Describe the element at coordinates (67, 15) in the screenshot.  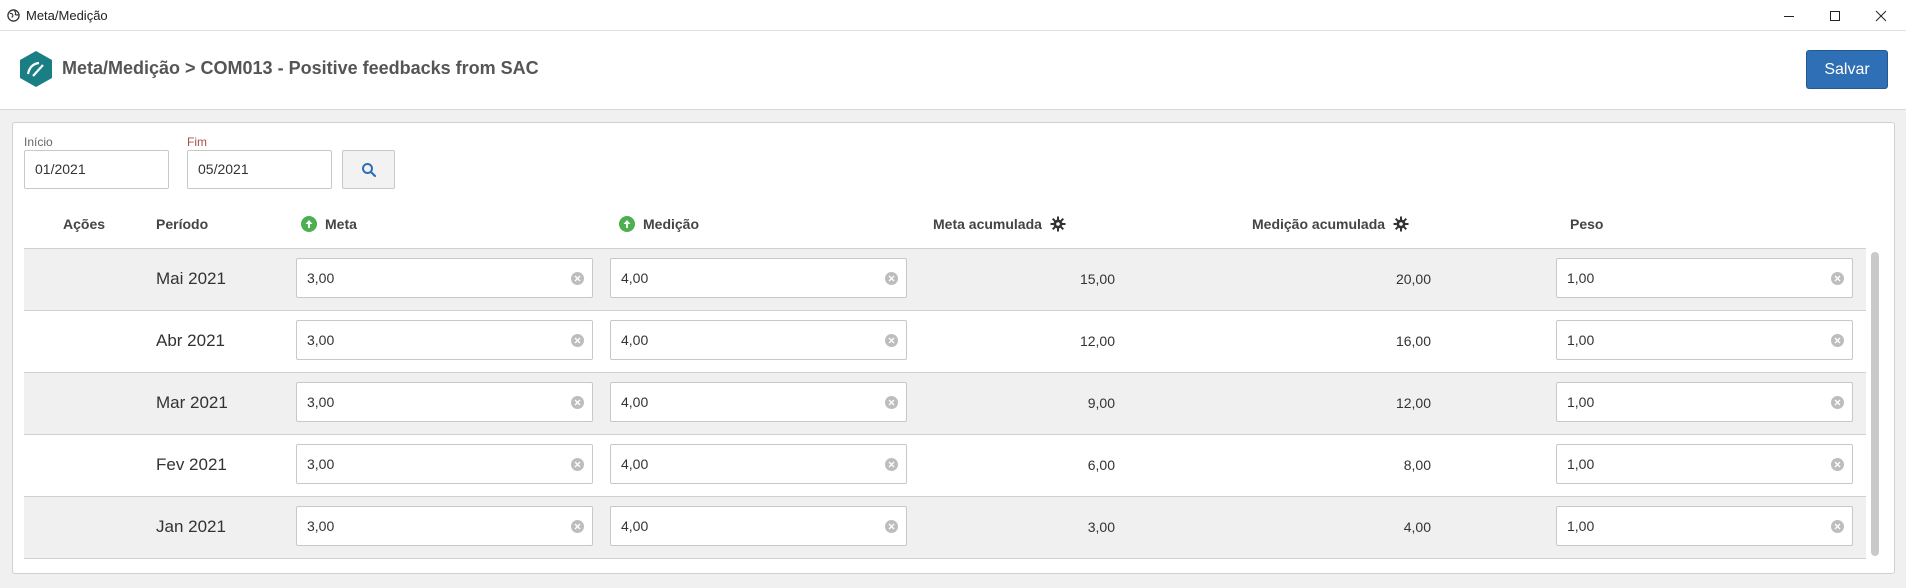
I see `window-title: Meta/Medição` at that location.